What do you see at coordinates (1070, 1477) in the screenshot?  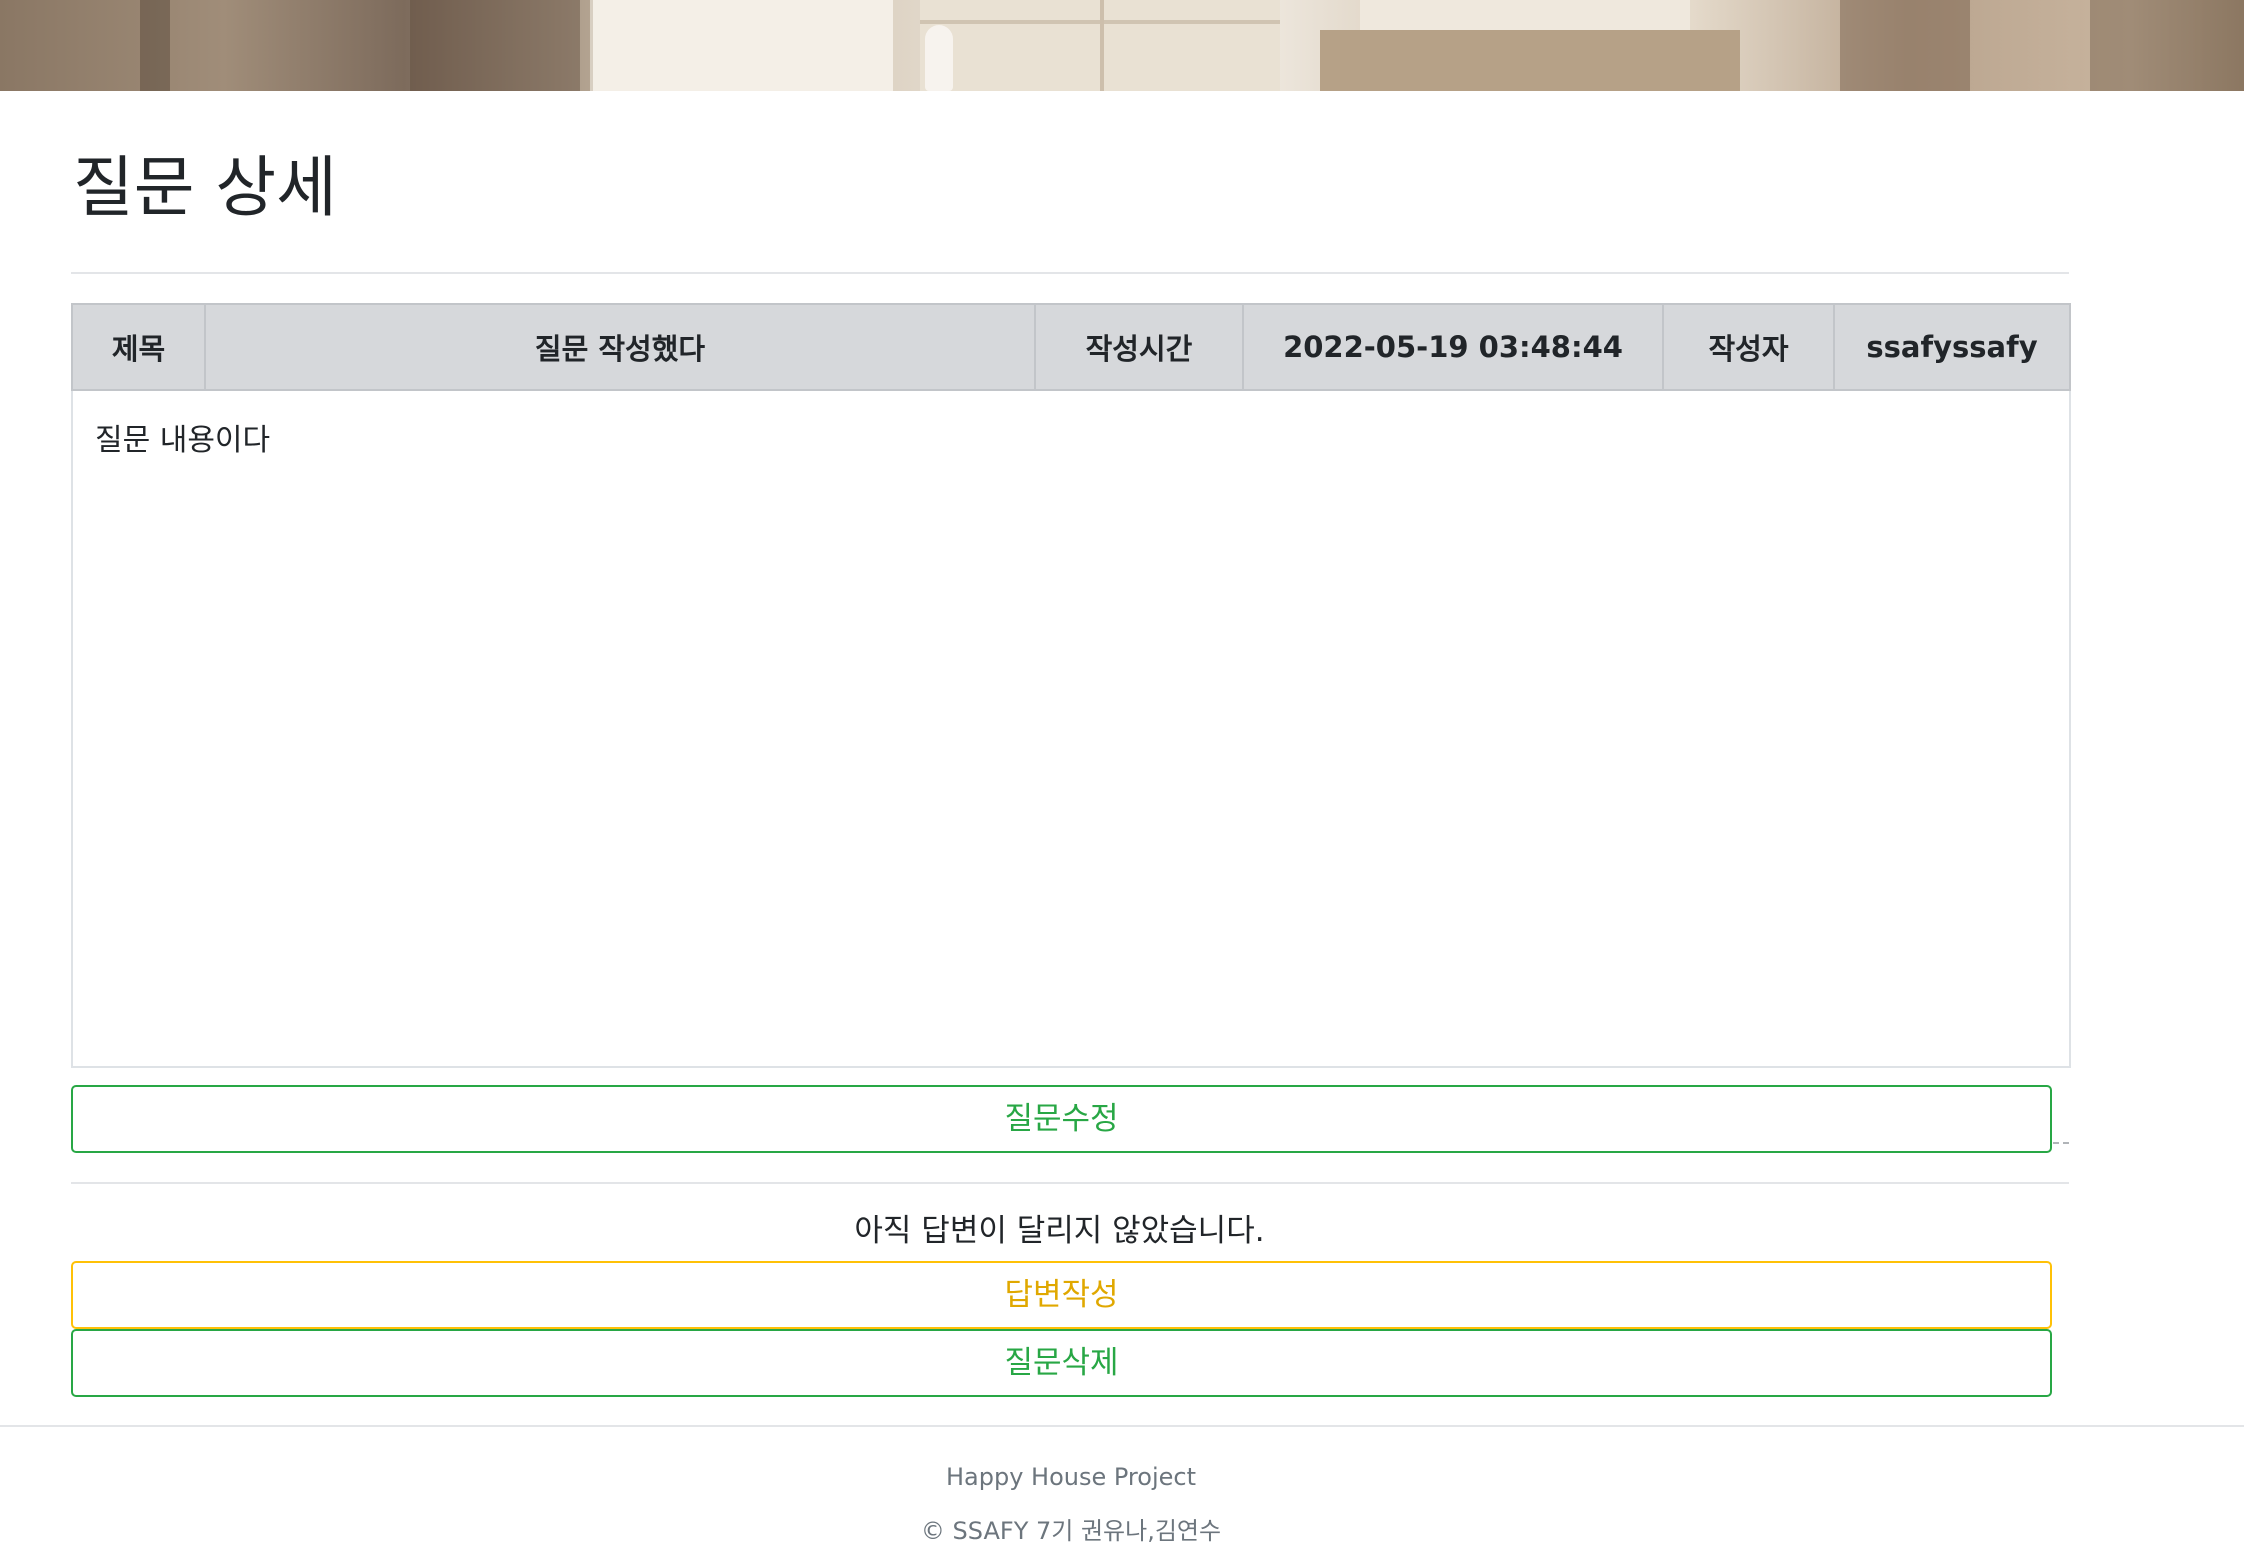 I see `footer-project-name: Happy House Project` at bounding box center [1070, 1477].